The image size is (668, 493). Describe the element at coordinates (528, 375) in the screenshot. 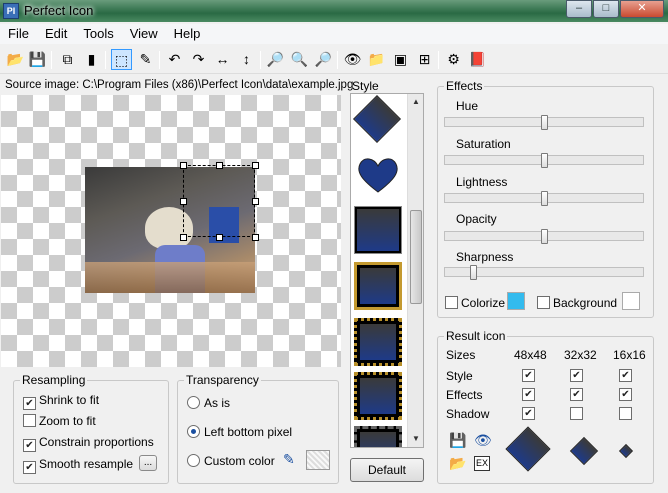

I see `style-48-checkbox: ✔` at that location.